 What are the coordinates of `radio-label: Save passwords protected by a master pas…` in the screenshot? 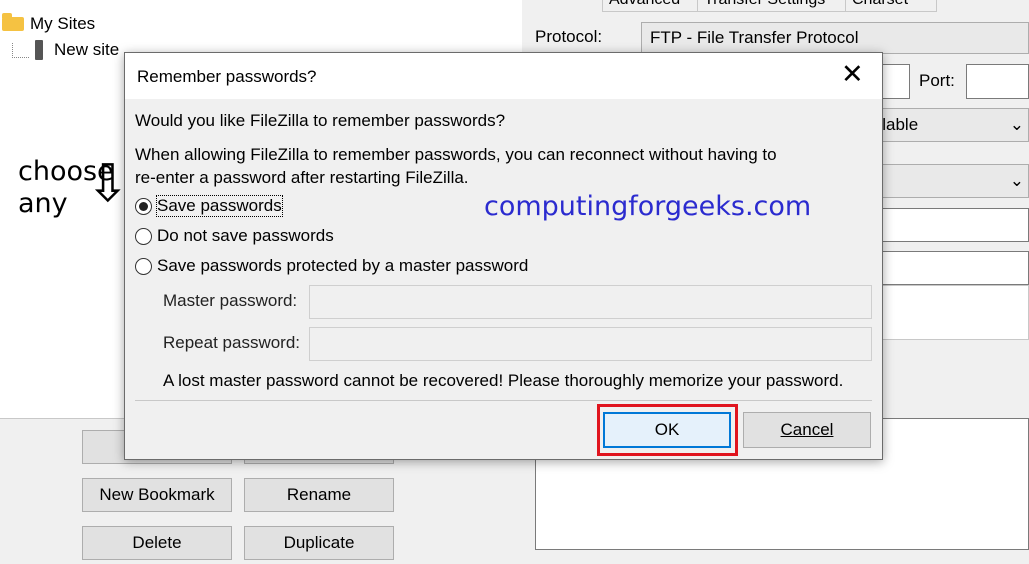 It's located at (343, 265).